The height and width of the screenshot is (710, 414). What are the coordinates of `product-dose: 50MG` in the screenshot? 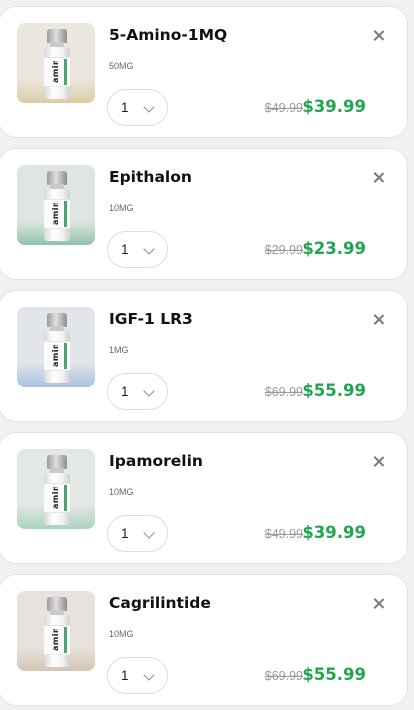 It's located at (121, 66).